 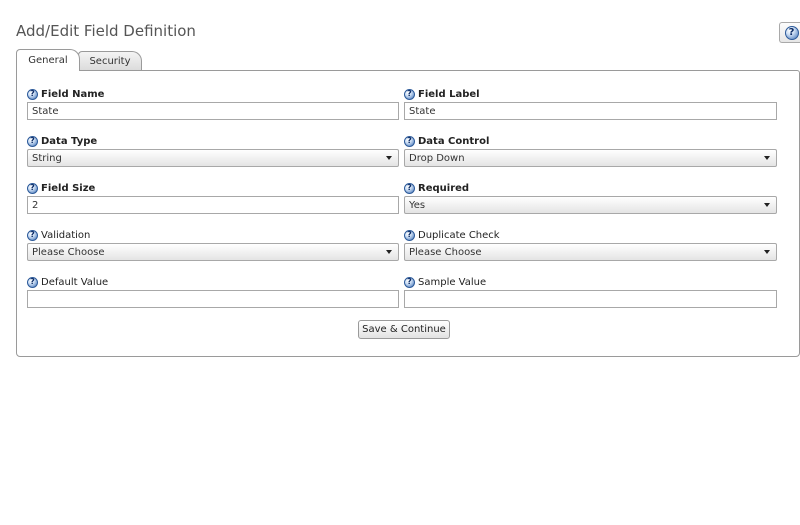 I want to click on page-help-button: ?, so click(x=789, y=32).